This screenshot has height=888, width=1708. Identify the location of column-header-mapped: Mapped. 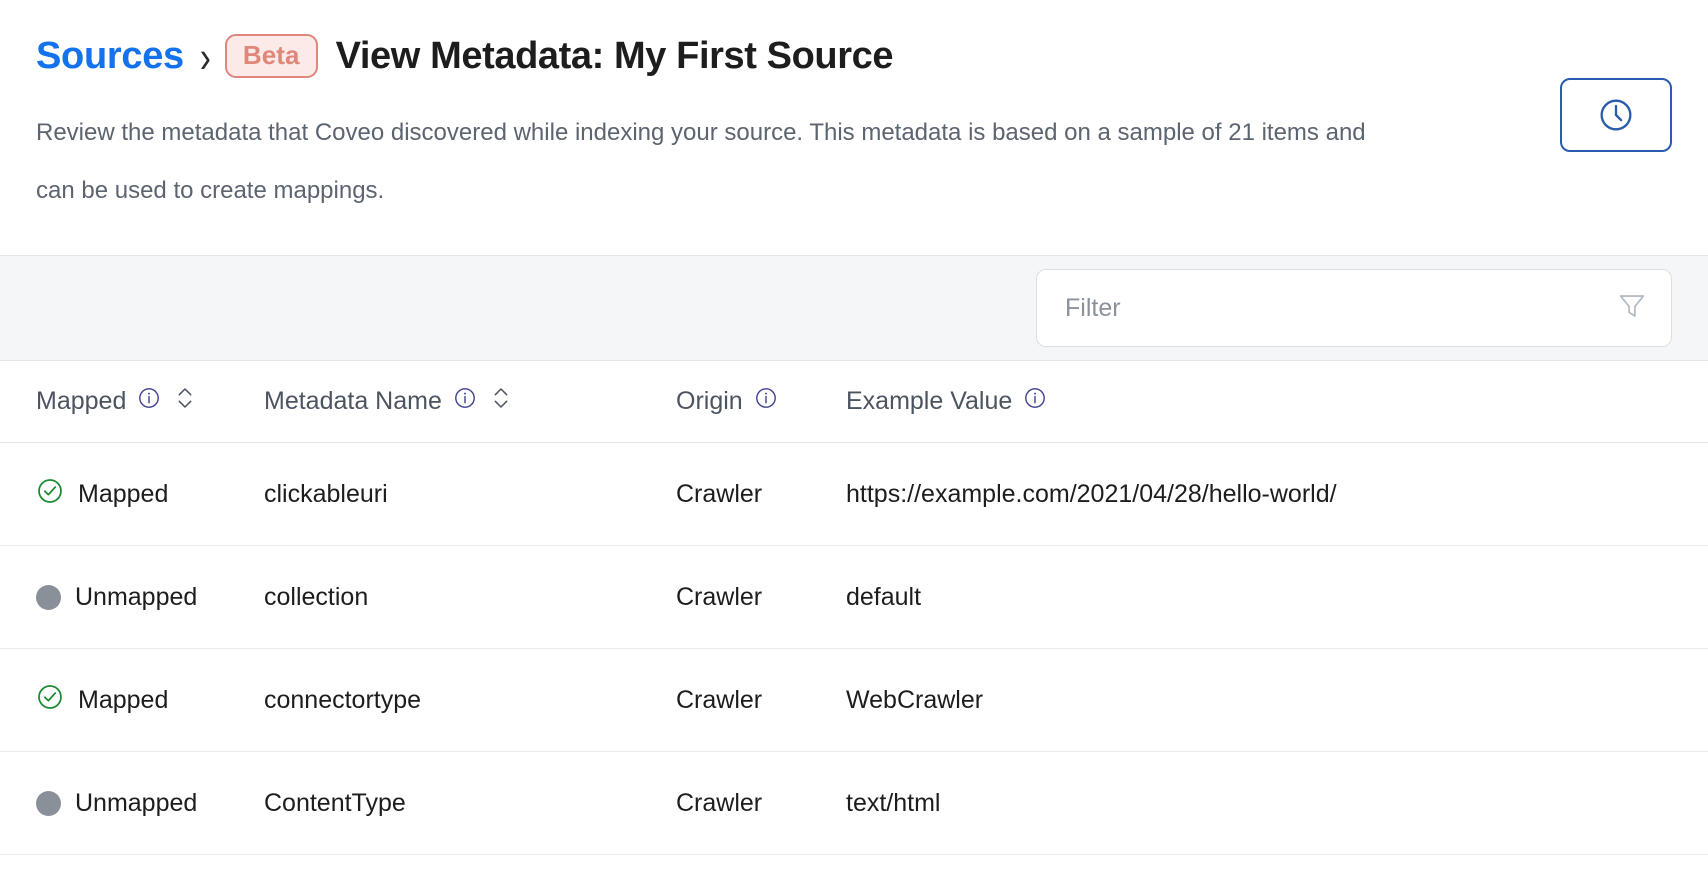
(150, 401).